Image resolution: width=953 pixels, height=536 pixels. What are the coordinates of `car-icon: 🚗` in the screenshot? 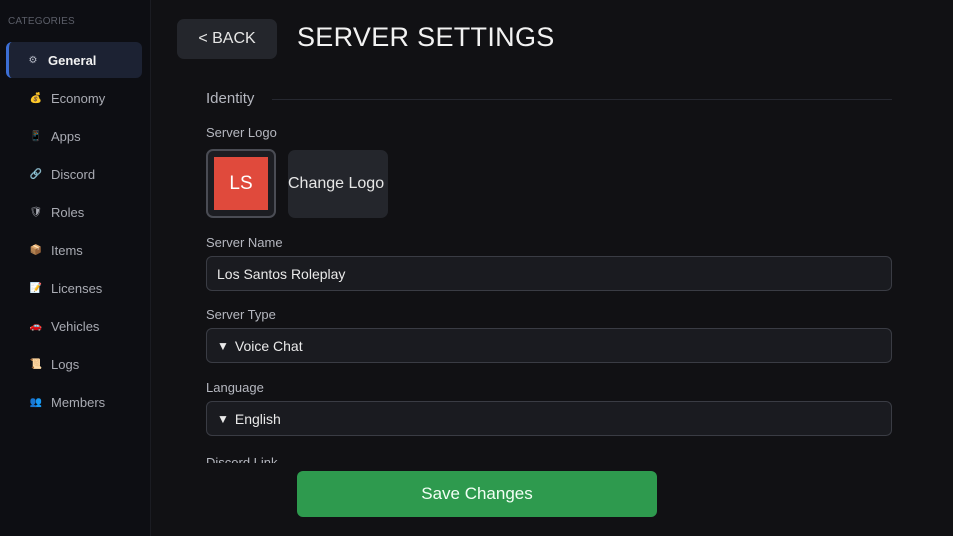 It's located at (36, 326).